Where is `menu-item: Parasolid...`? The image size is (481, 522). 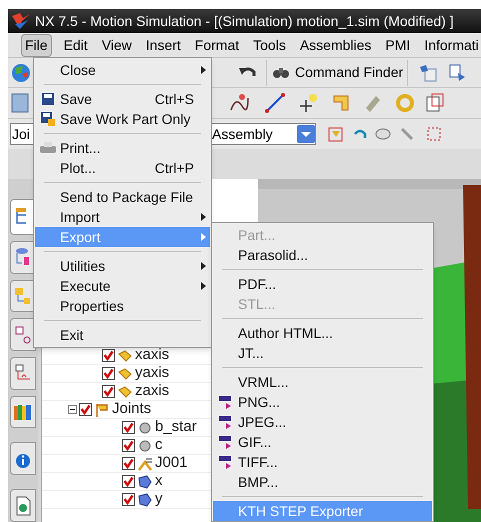
menu-item: Parasolid... is located at coordinates (322, 255).